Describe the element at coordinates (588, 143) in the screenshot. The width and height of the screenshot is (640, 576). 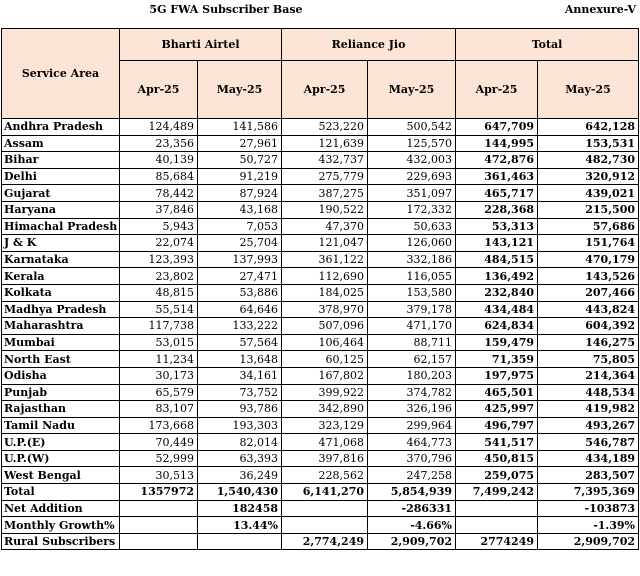
I see `value-cell: 153,531` at that location.